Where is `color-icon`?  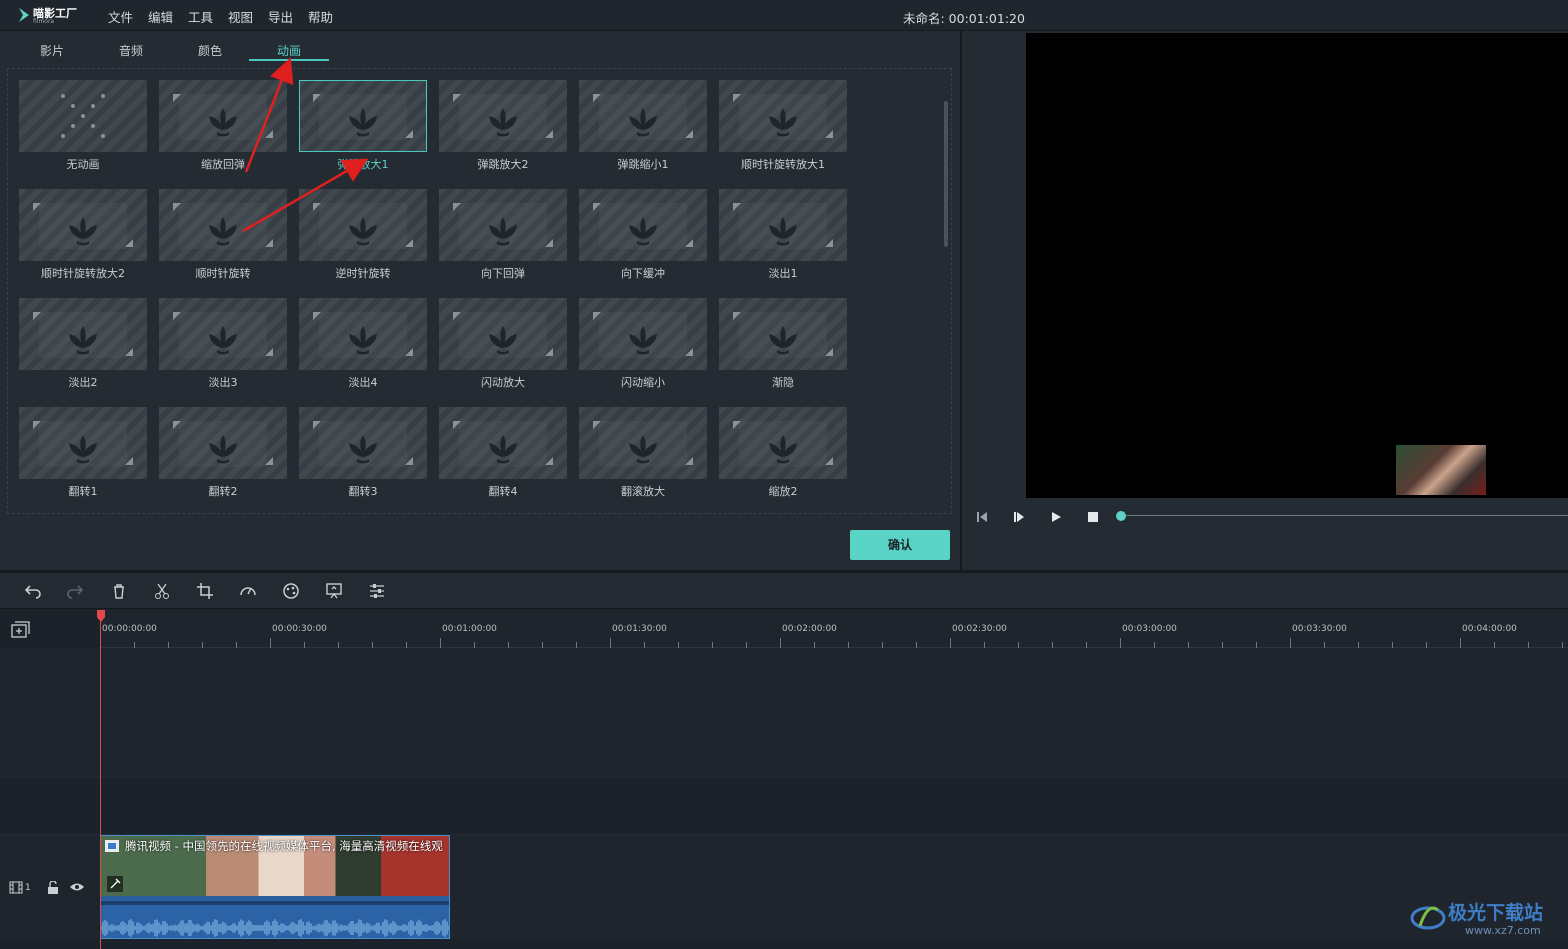 color-icon is located at coordinates (291, 591).